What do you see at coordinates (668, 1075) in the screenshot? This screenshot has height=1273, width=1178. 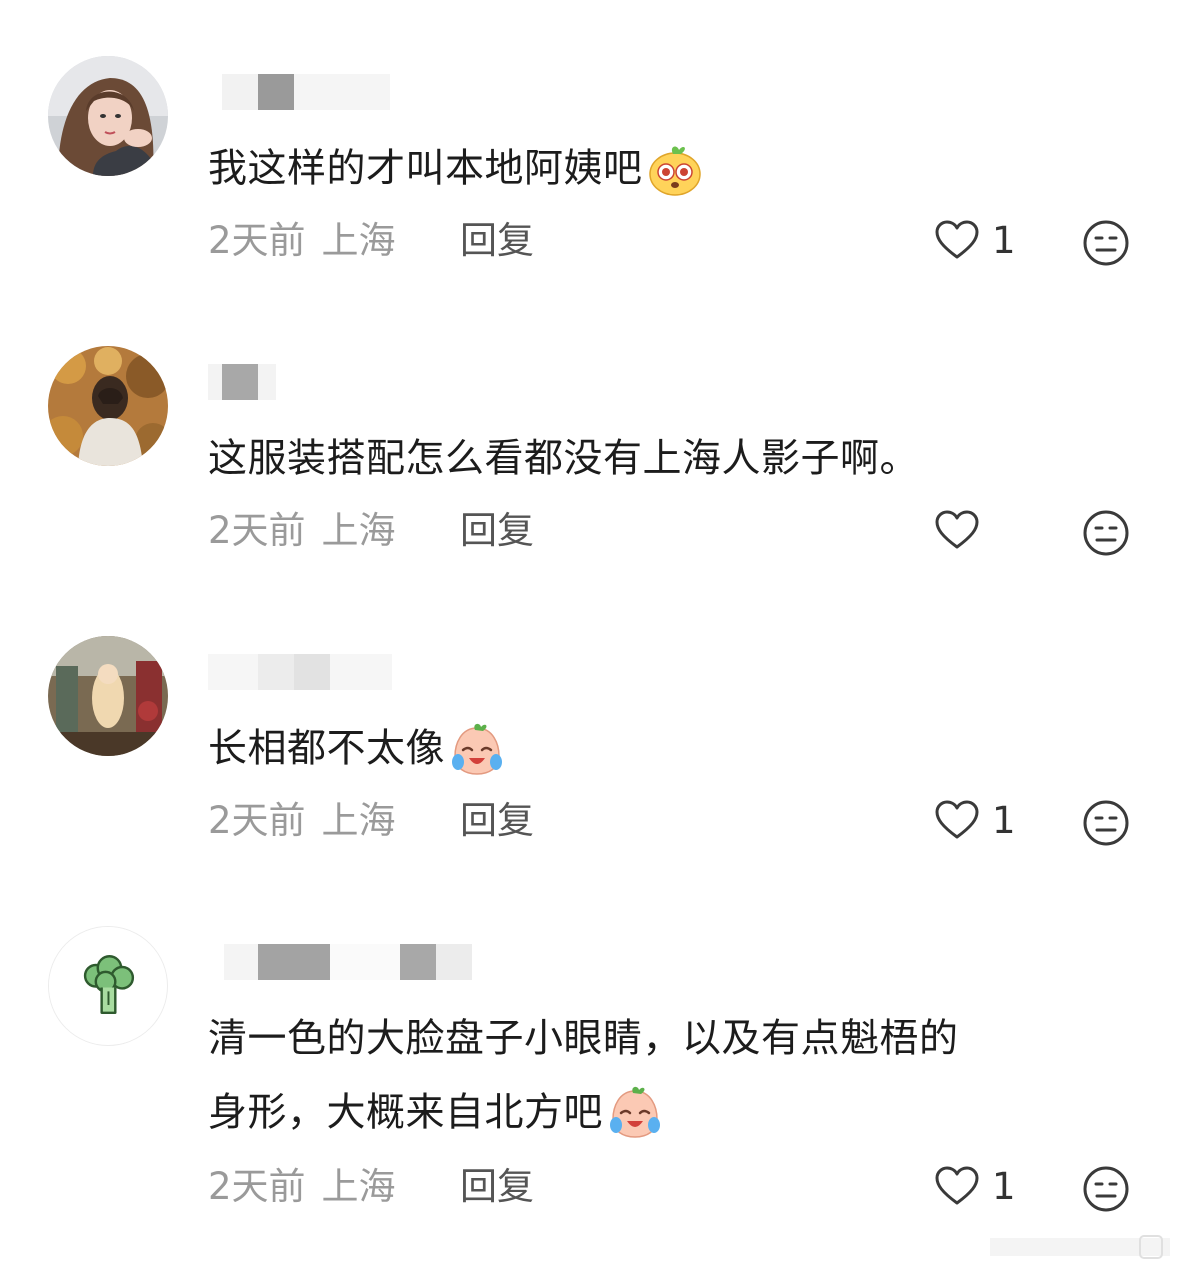 I see `comment-text: 清一色的大脸盘子小眼睛，以及有点魁梧的 身形，大概来自北方吧` at bounding box center [668, 1075].